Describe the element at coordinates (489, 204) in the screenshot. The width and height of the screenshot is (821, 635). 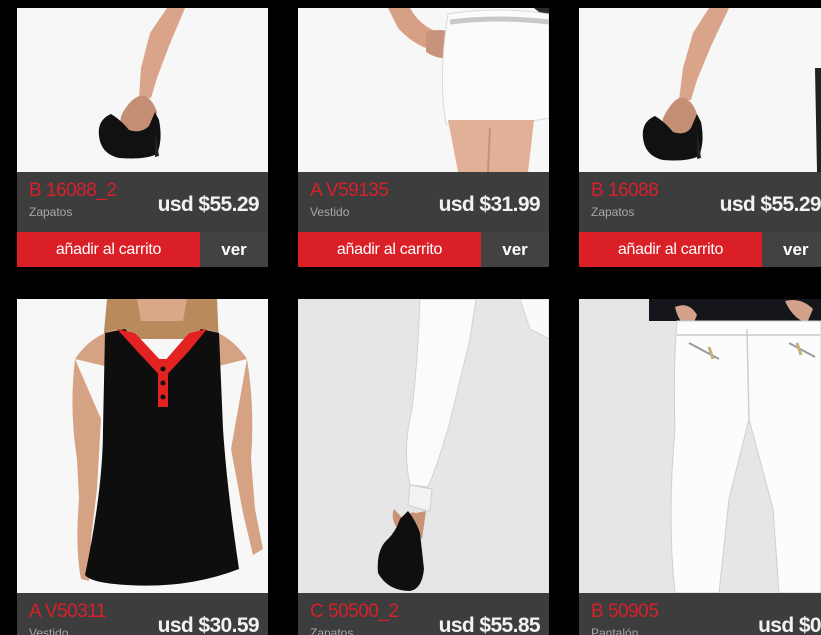
I see `product-price: usd $31.99` at that location.